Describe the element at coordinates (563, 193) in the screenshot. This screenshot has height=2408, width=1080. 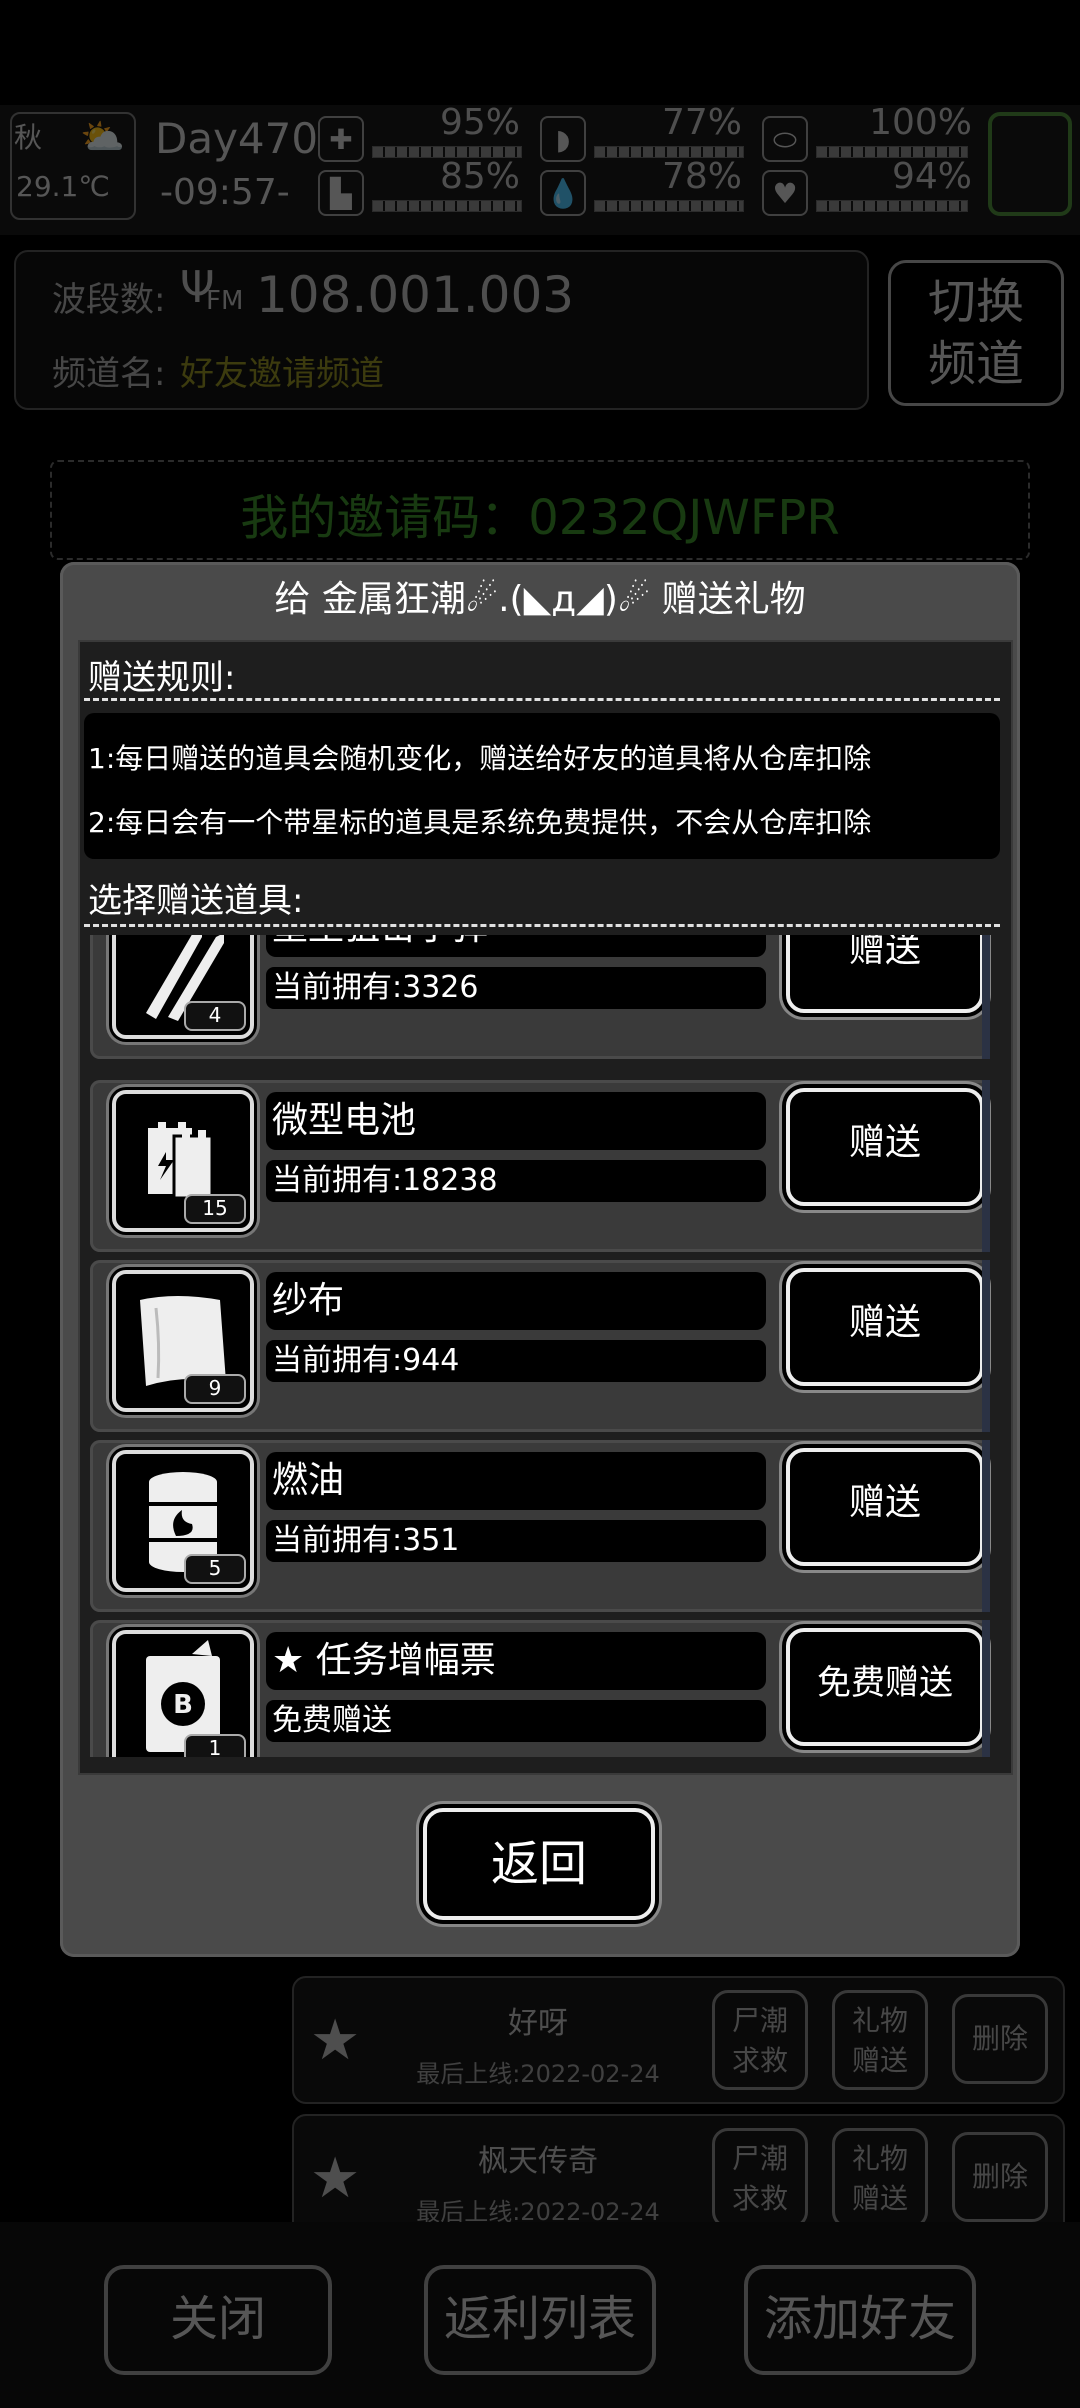
I see `water-drop-icon: 💧` at that location.